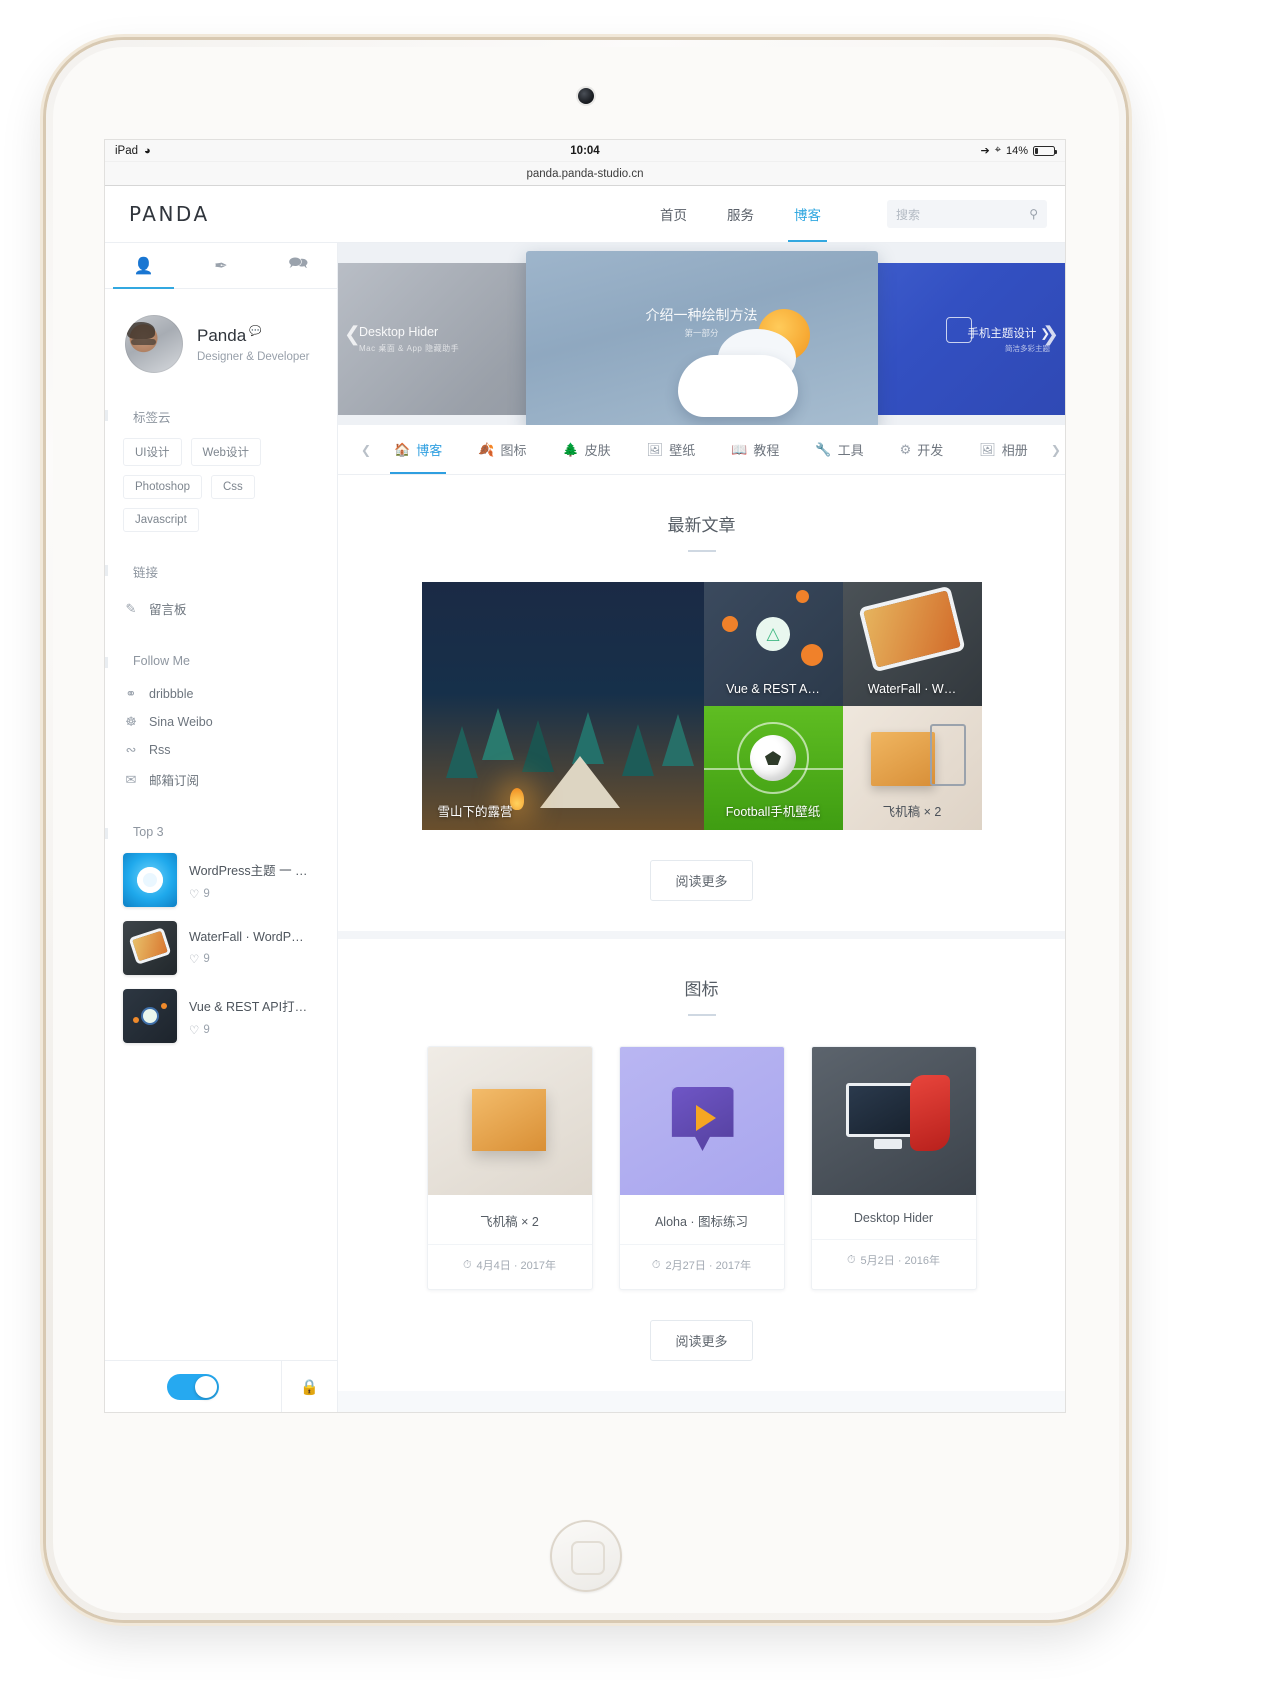  What do you see at coordinates (586, 449) in the screenshot?
I see `category-tab-skins: 🌲 皮肤` at bounding box center [586, 449].